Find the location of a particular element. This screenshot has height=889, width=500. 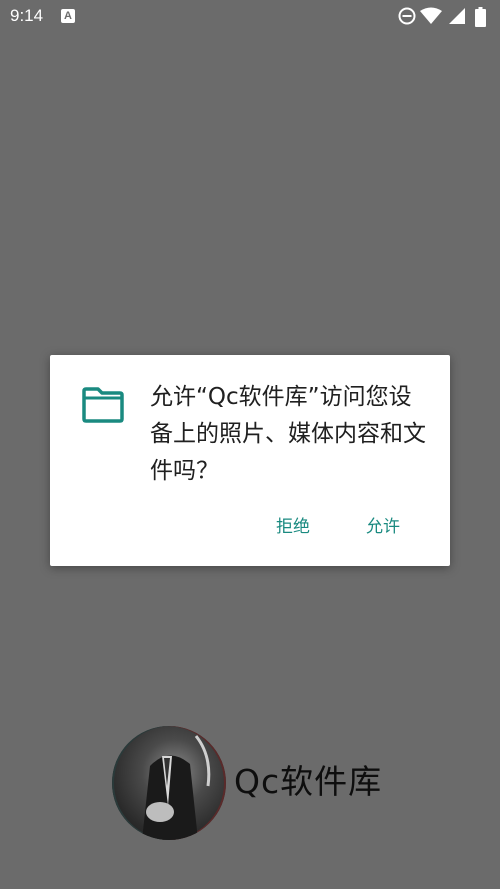

wifi-icon is located at coordinates (431, 15).